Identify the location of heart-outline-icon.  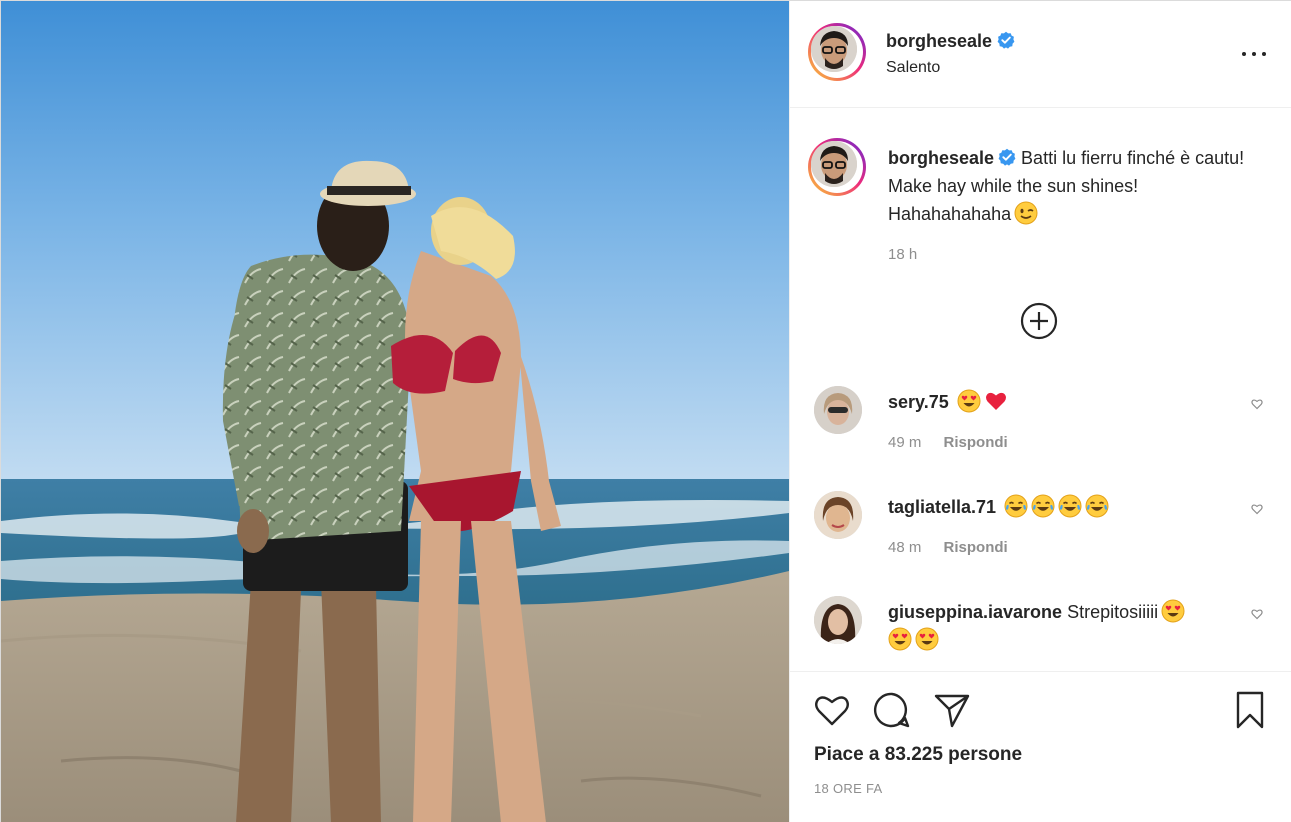
(832, 710).